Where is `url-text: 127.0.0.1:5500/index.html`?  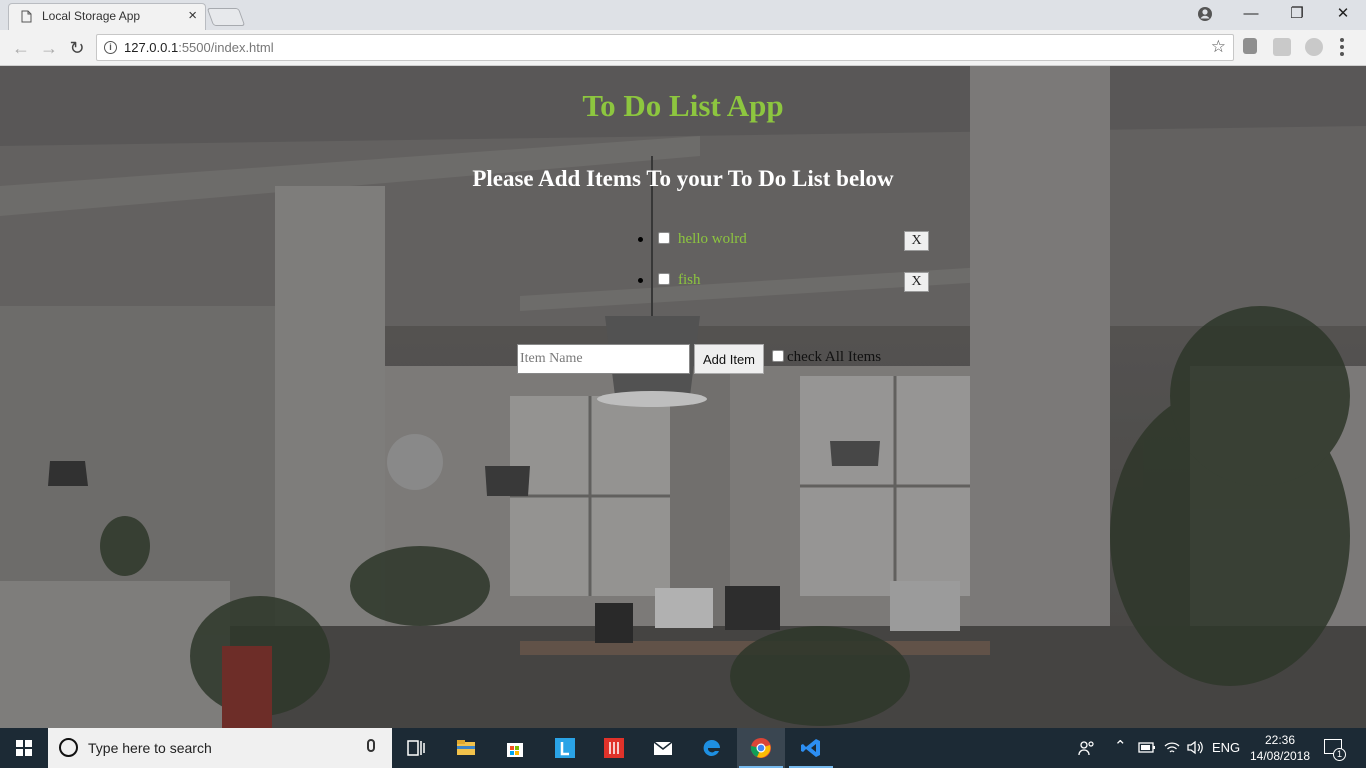 url-text: 127.0.0.1:5500/index.html is located at coordinates (199, 47).